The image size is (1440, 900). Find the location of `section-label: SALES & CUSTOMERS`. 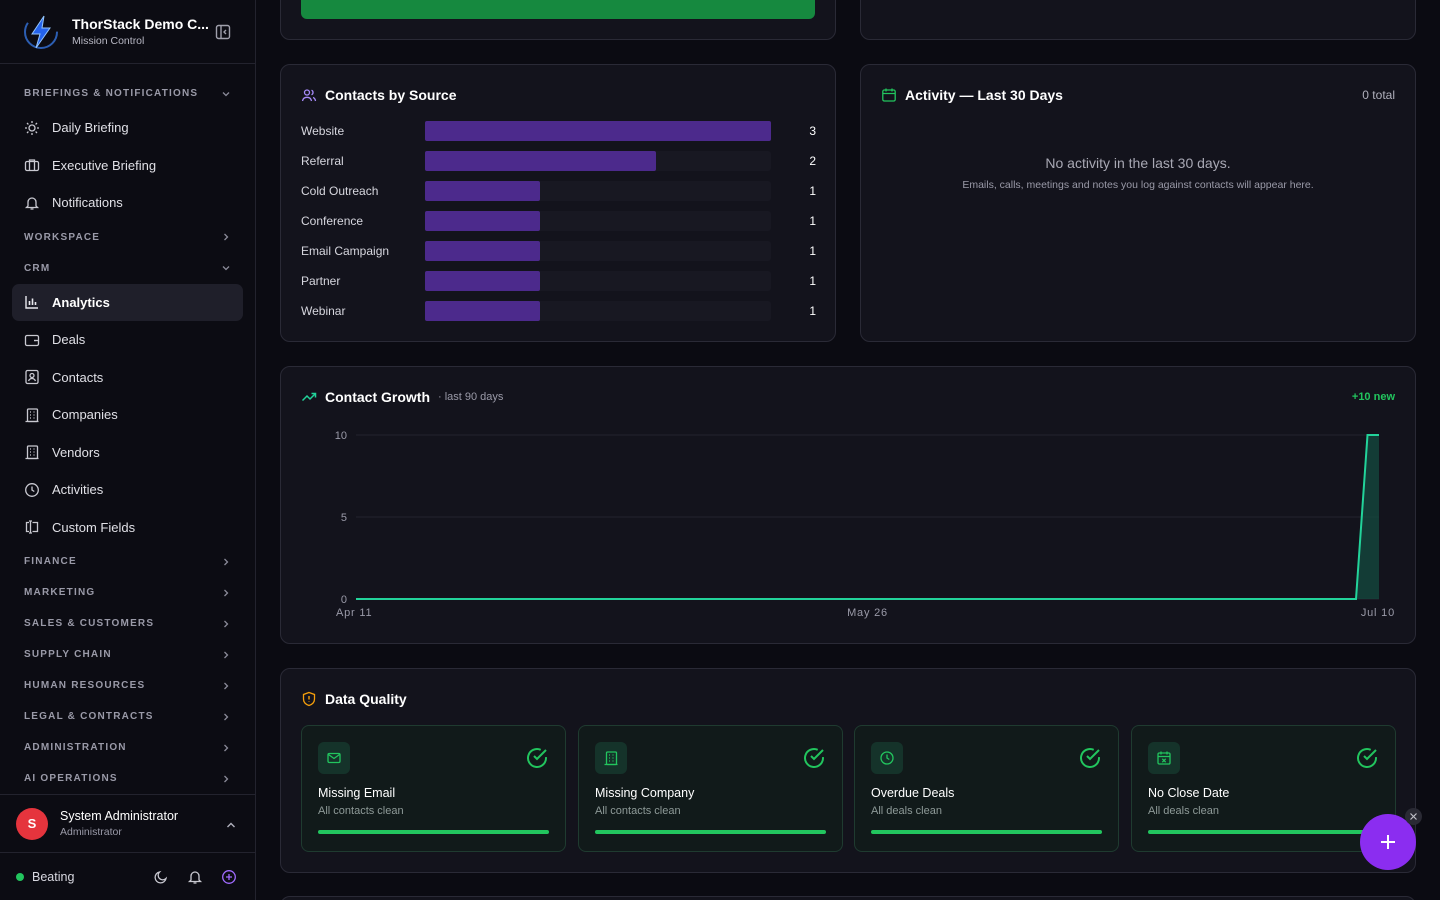

section-label: SALES & CUSTOMERS is located at coordinates (89, 623).